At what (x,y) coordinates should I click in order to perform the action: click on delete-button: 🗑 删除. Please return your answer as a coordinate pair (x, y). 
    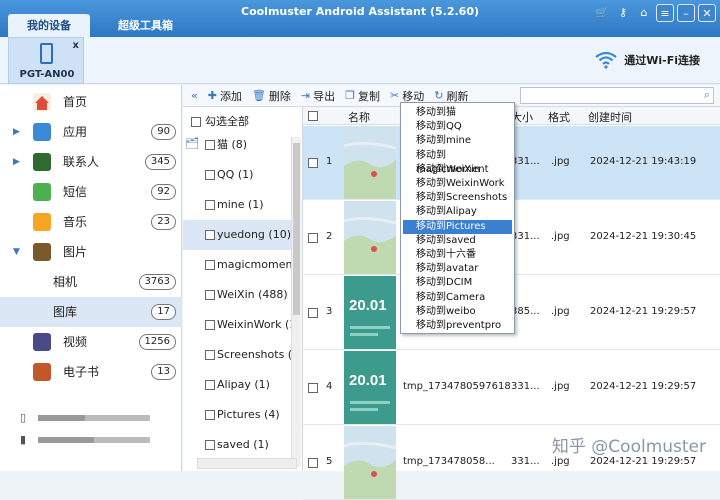
    Looking at the image, I should click on (271, 96).